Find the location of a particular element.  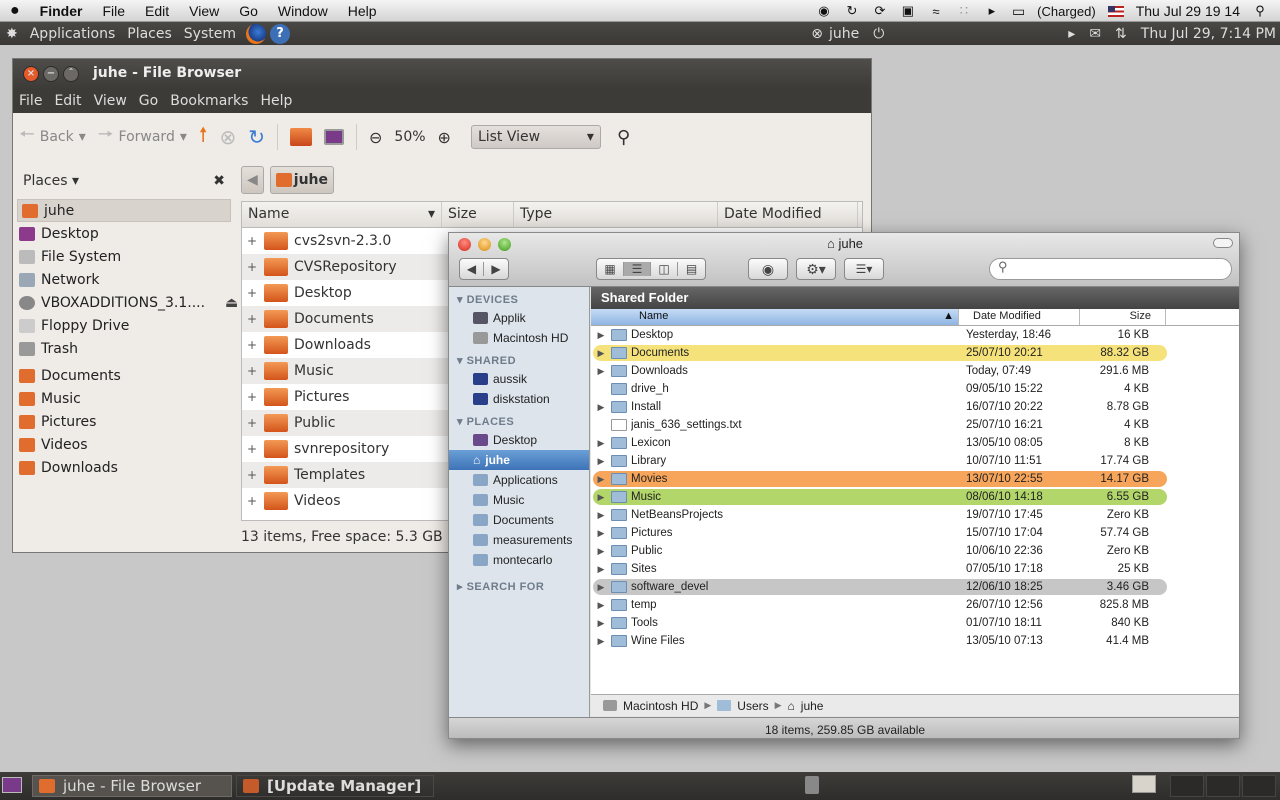

column-date-modified: Date Modified is located at coordinates (1019, 317).